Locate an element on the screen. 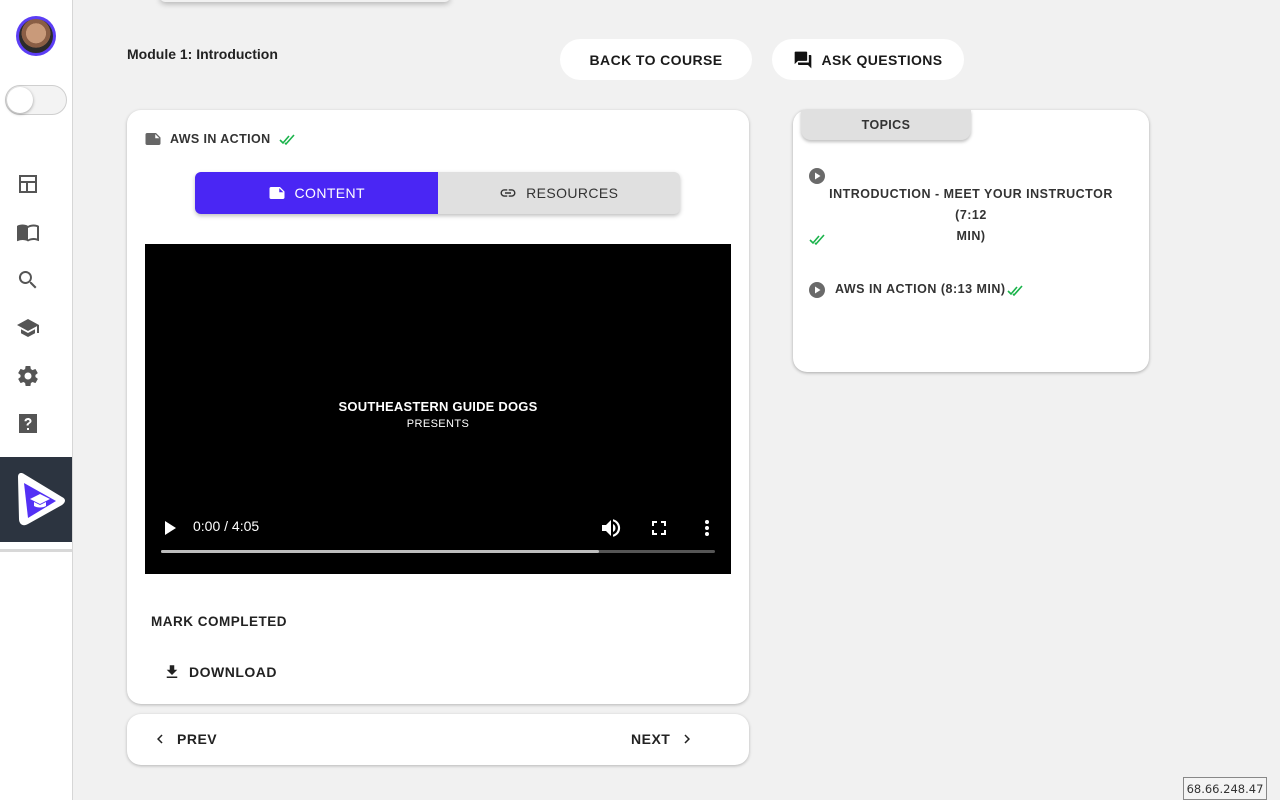 This screenshot has width=1280, height=800. topics-header: TOPICS is located at coordinates (886, 125).